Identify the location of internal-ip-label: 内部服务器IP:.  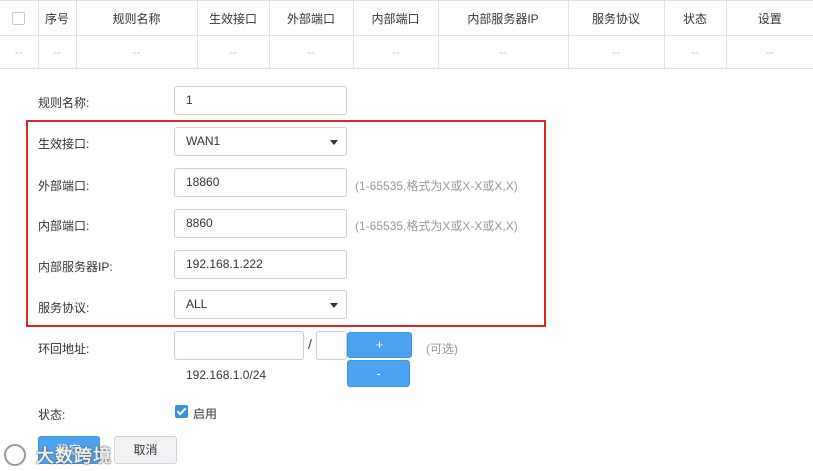
(75, 267).